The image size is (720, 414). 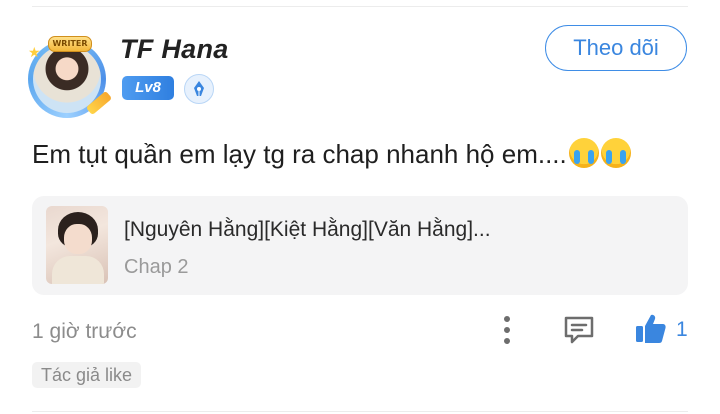 What do you see at coordinates (174, 49) in the screenshot?
I see `username: TF Hana` at bounding box center [174, 49].